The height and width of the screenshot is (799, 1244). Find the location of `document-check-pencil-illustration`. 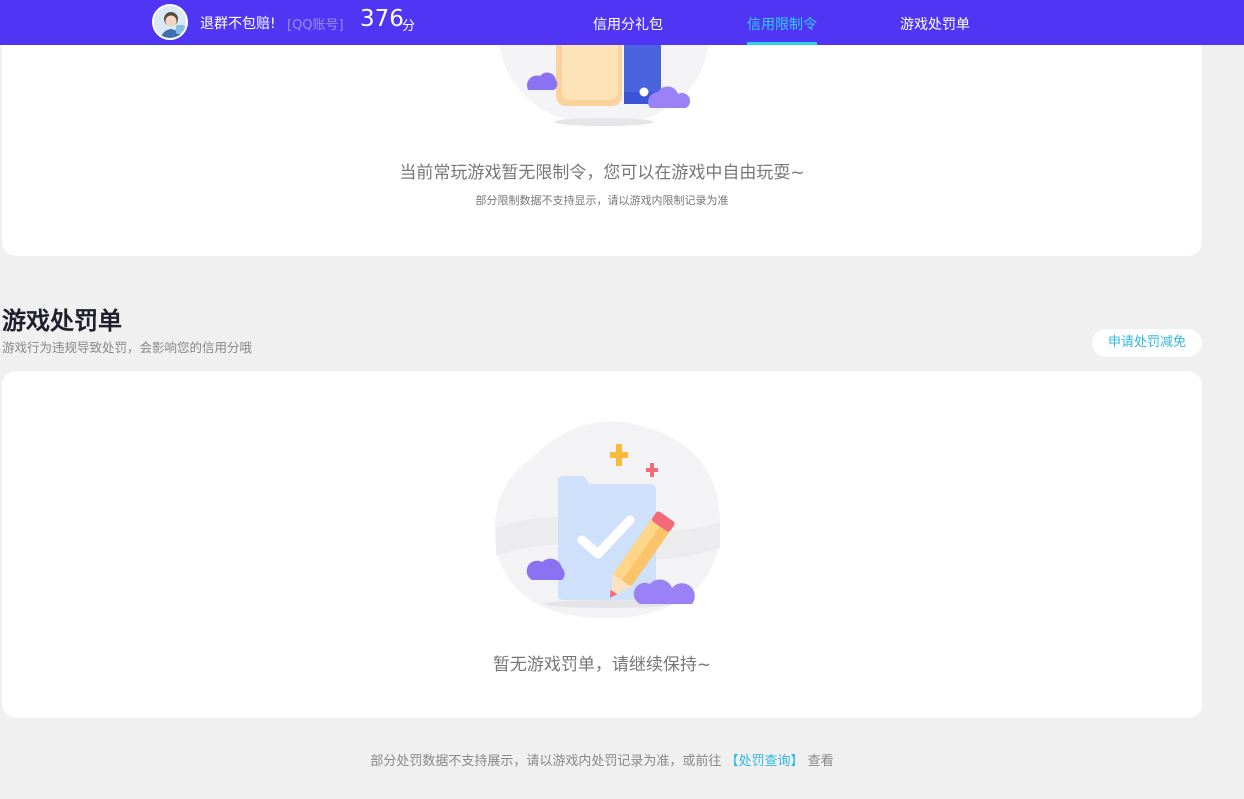

document-check-pencil-illustration is located at coordinates (607, 519).